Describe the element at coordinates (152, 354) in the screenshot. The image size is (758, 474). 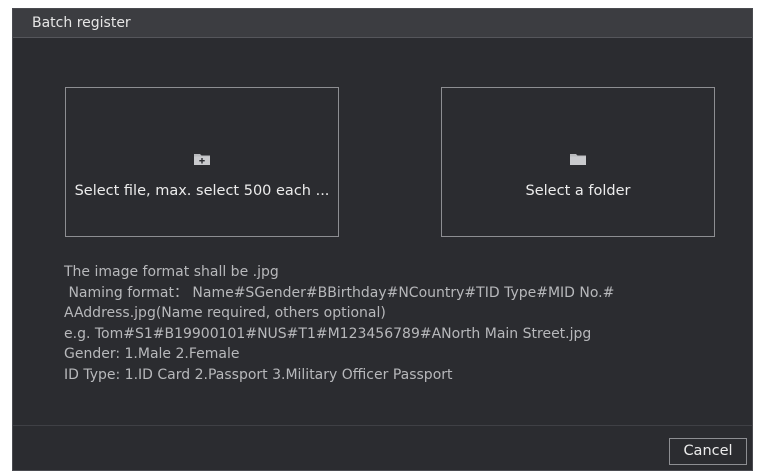
I see `info-line-gender: Gender: 1.Male 2.Female` at that location.